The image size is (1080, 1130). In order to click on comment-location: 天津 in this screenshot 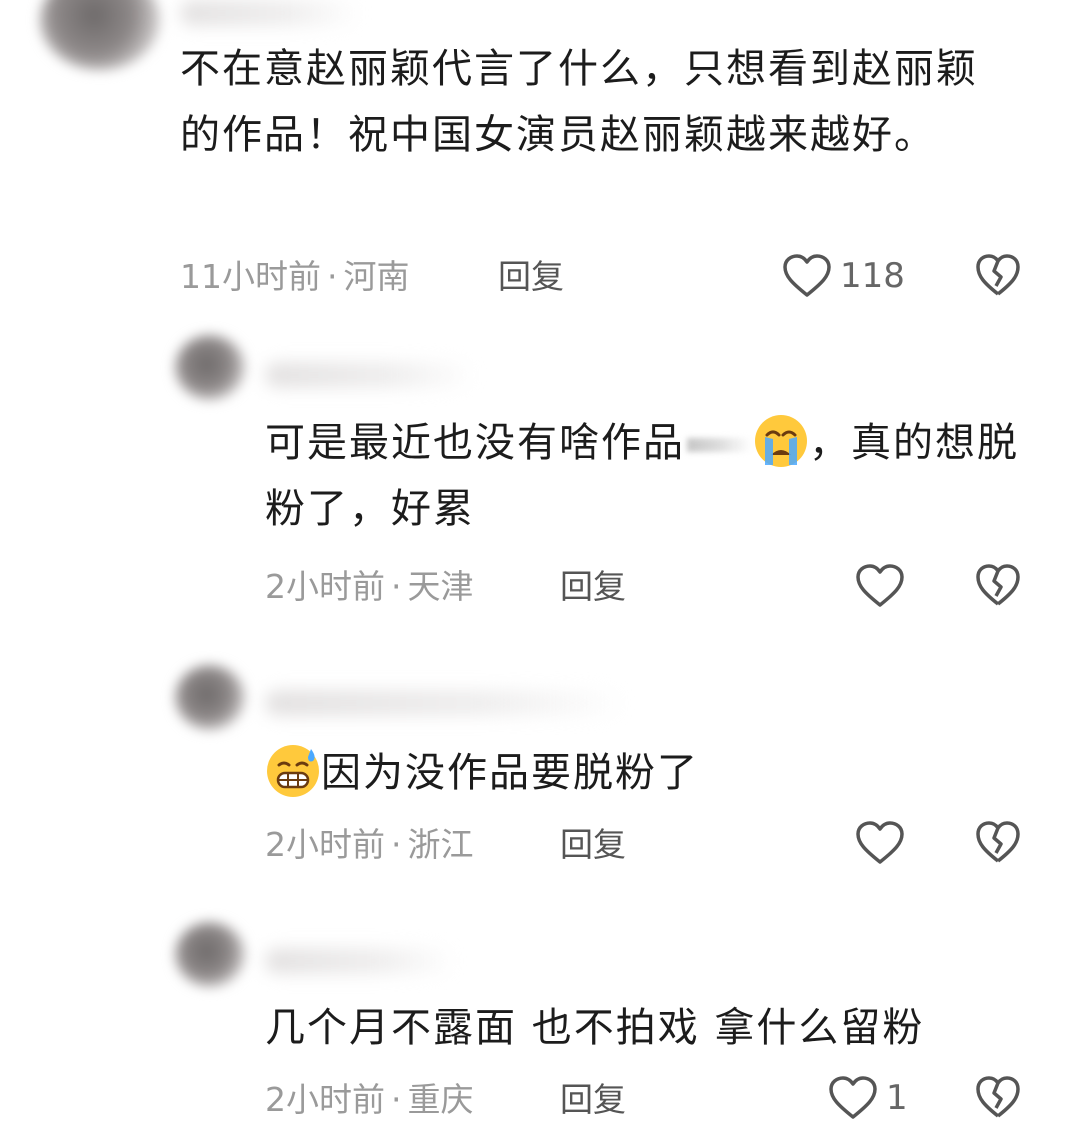, I will do `click(440, 586)`.